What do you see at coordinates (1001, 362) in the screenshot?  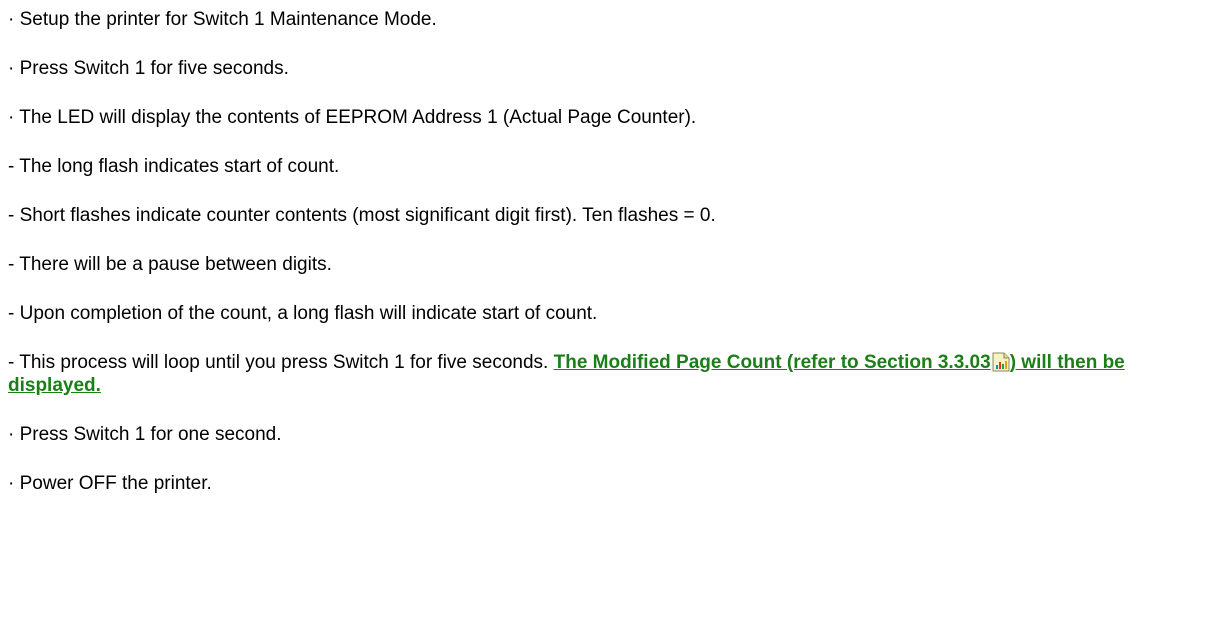 I see `document-chart-icon` at bounding box center [1001, 362].